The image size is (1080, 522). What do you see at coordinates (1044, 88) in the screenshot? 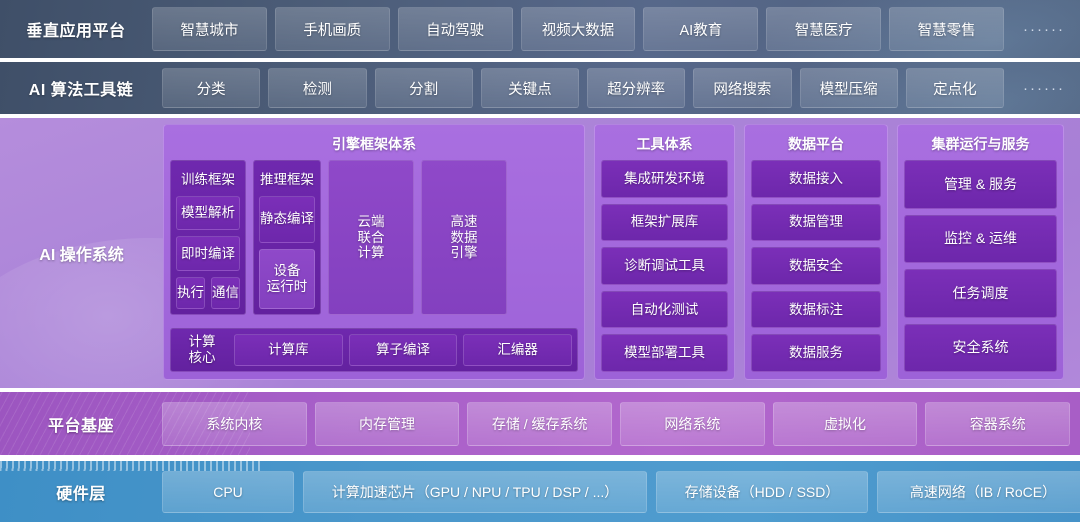
I see `ellipsis-icon-algo: ······` at bounding box center [1044, 88].